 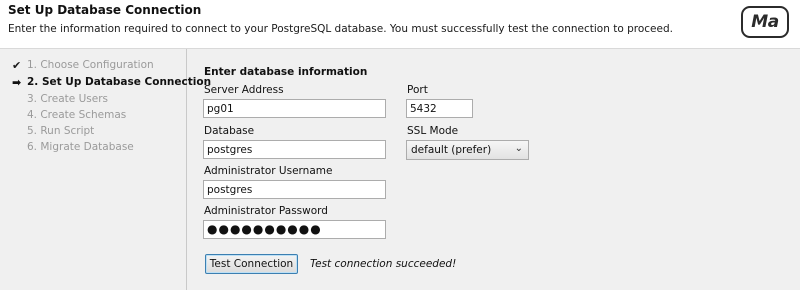 What do you see at coordinates (251, 264) in the screenshot?
I see `test-connection-button: Test Connection` at bounding box center [251, 264].